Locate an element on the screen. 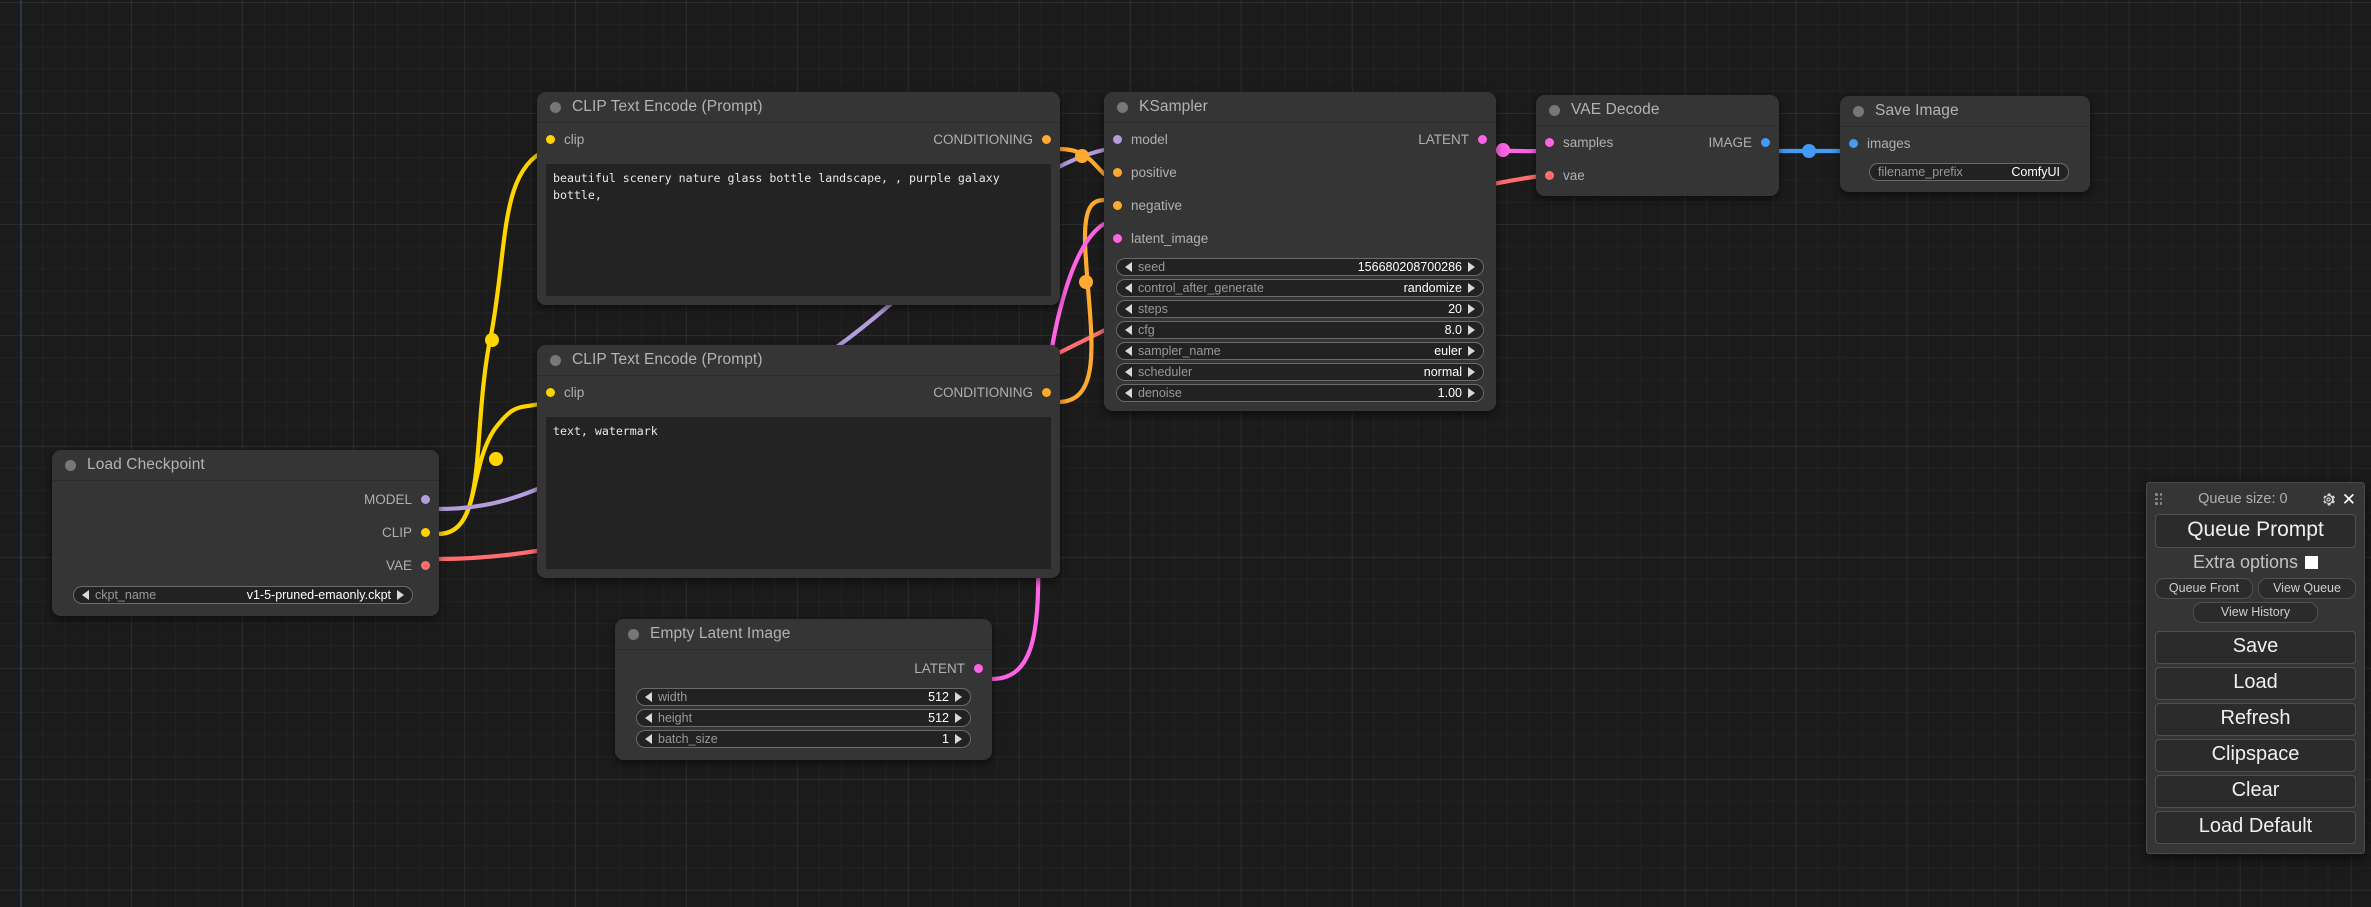  input-slot-latent-image: latent_image is located at coordinates (1160, 238).